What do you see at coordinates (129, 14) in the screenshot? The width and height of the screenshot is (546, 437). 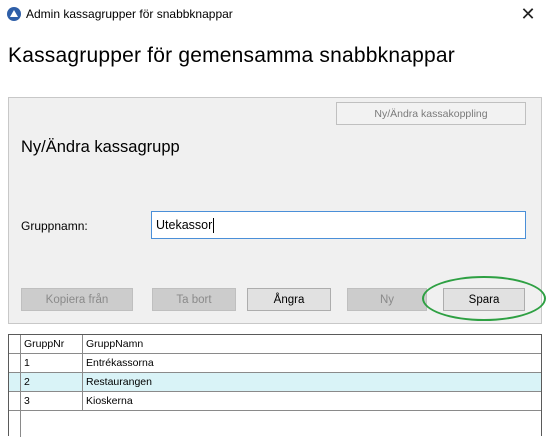 I see `window-title: Admin kassagrupper för snabbknappar` at bounding box center [129, 14].